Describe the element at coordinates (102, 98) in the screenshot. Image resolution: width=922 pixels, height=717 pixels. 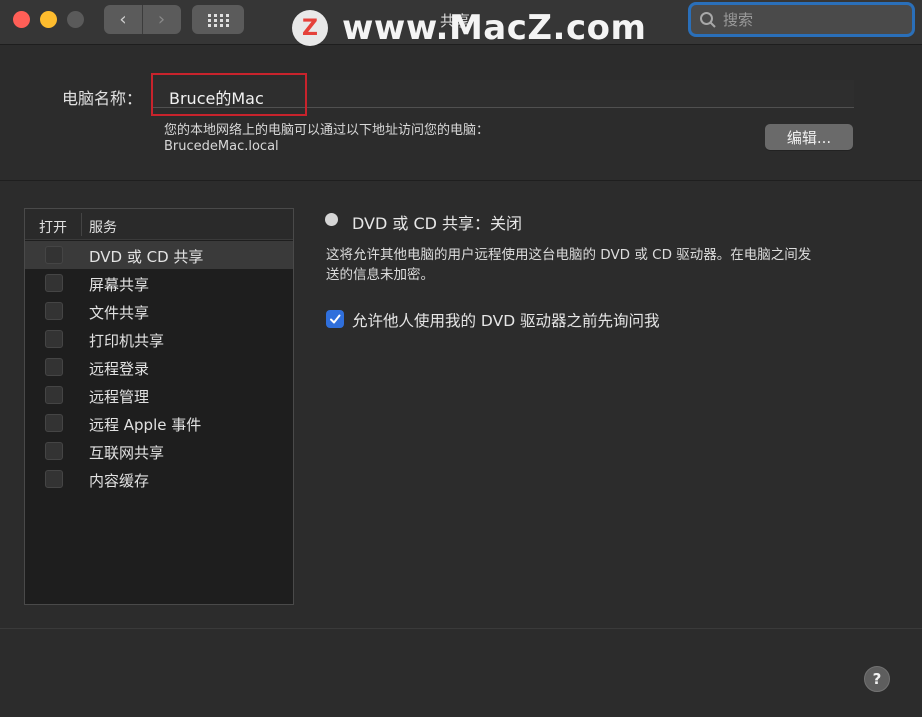
I see `computer-name-label: 电脑名称：` at that location.